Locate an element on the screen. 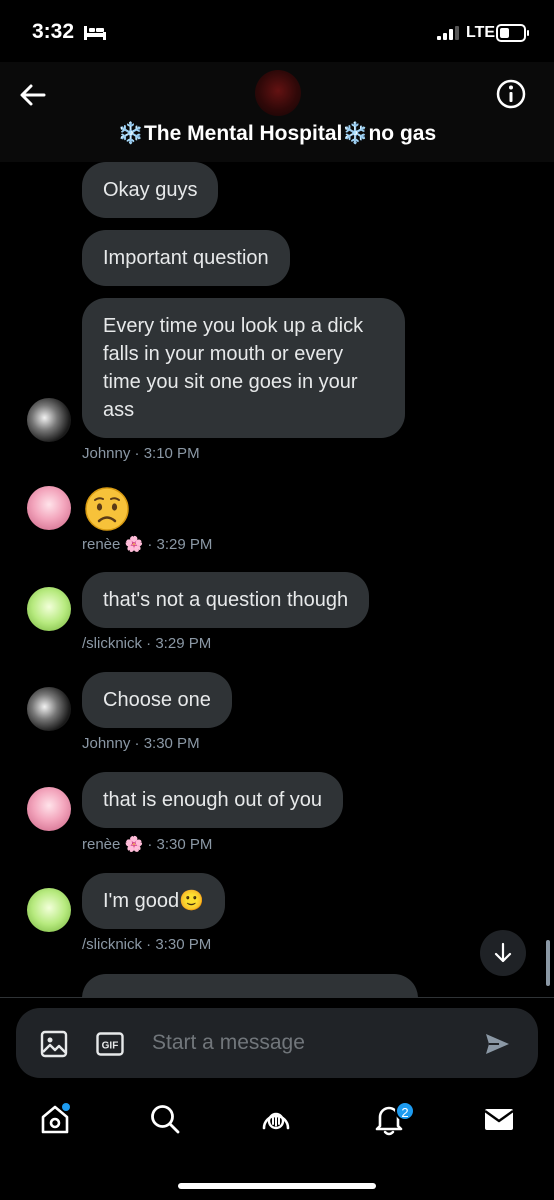  message-bubble: I'm good🙂 is located at coordinates (153, 901).